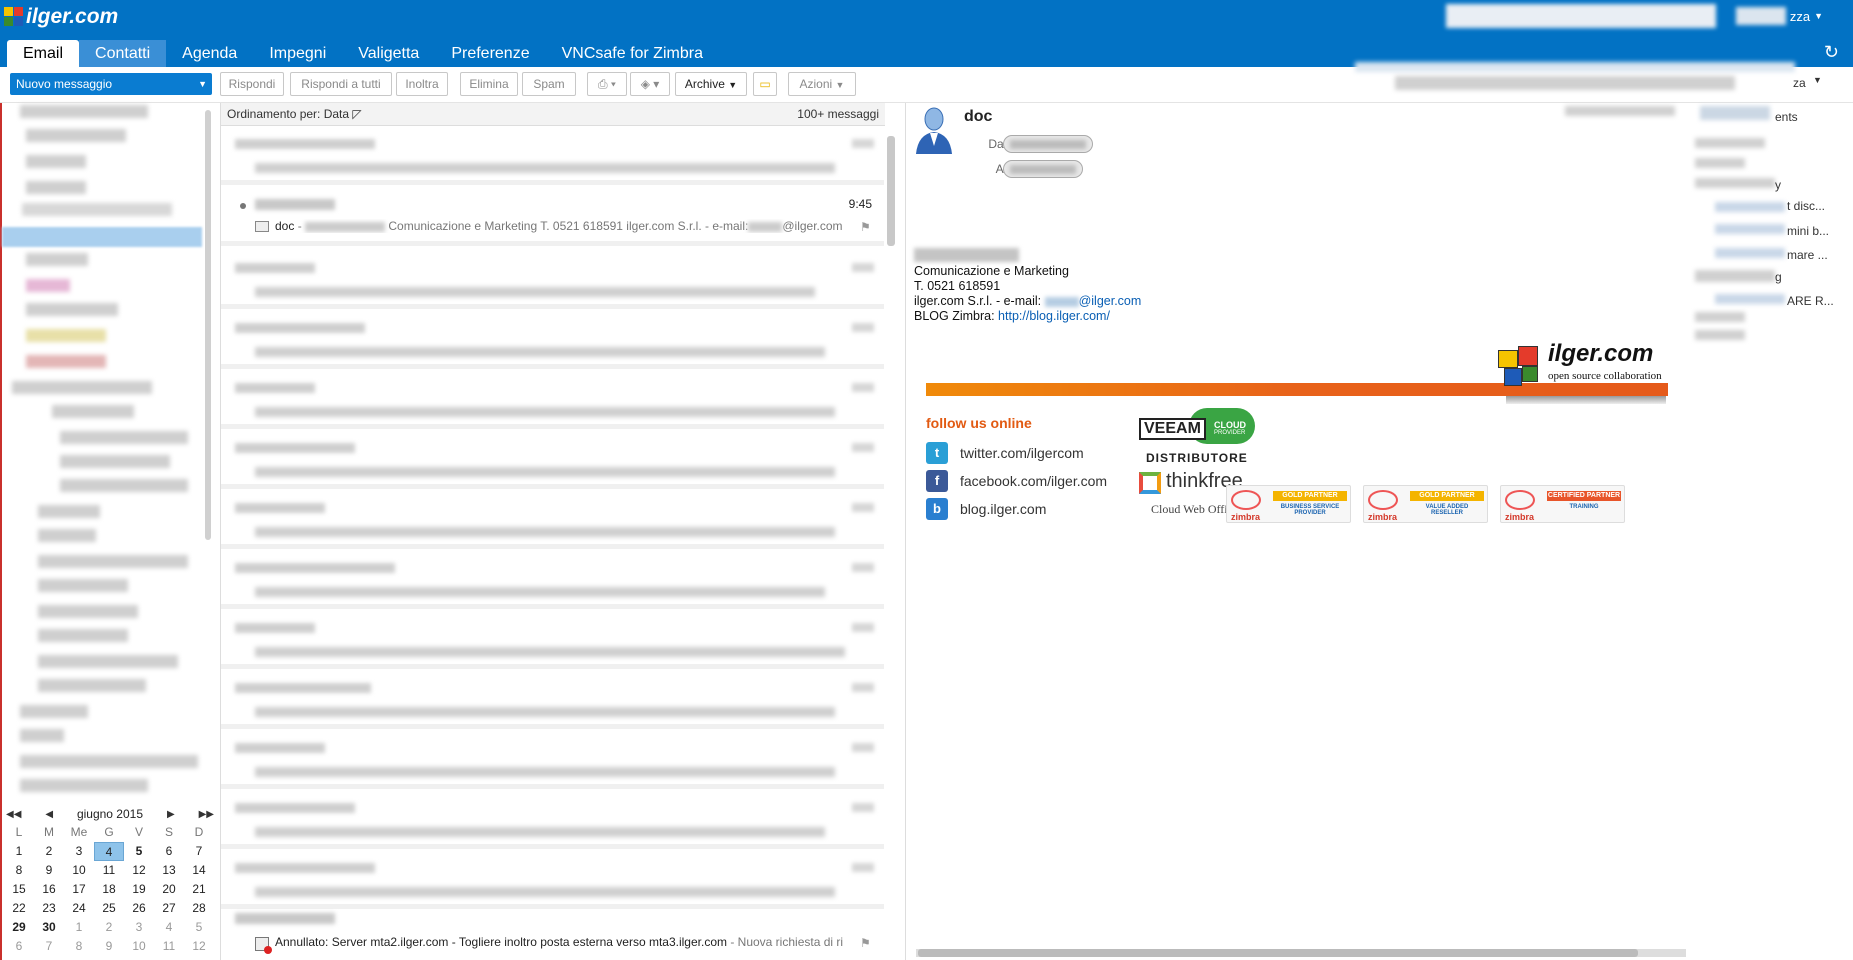  What do you see at coordinates (632, 53) in the screenshot?
I see `tab-vncsafe: VNCsafe for Zimbra` at bounding box center [632, 53].